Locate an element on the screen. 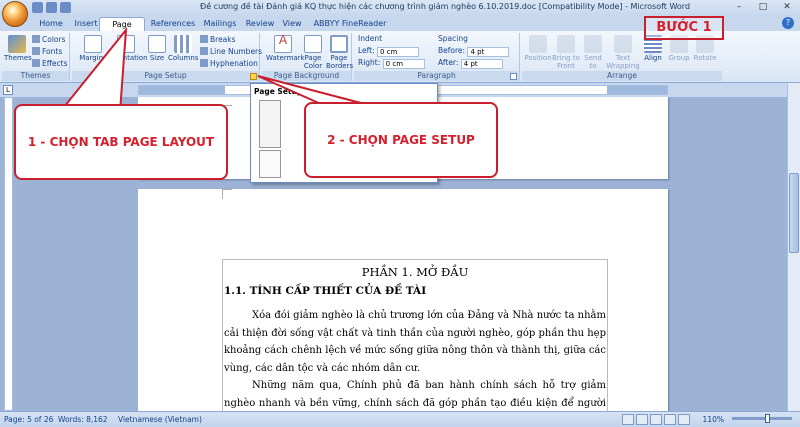  redo-icon is located at coordinates (65, 7).